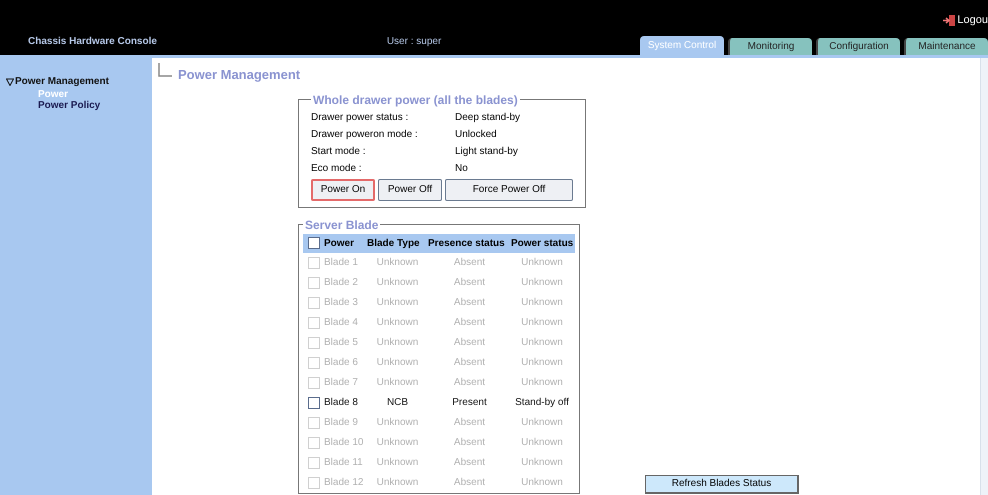 Image resolution: width=988 pixels, height=495 pixels. Describe the element at coordinates (10, 82) in the screenshot. I see `triangle-down-icon` at that location.